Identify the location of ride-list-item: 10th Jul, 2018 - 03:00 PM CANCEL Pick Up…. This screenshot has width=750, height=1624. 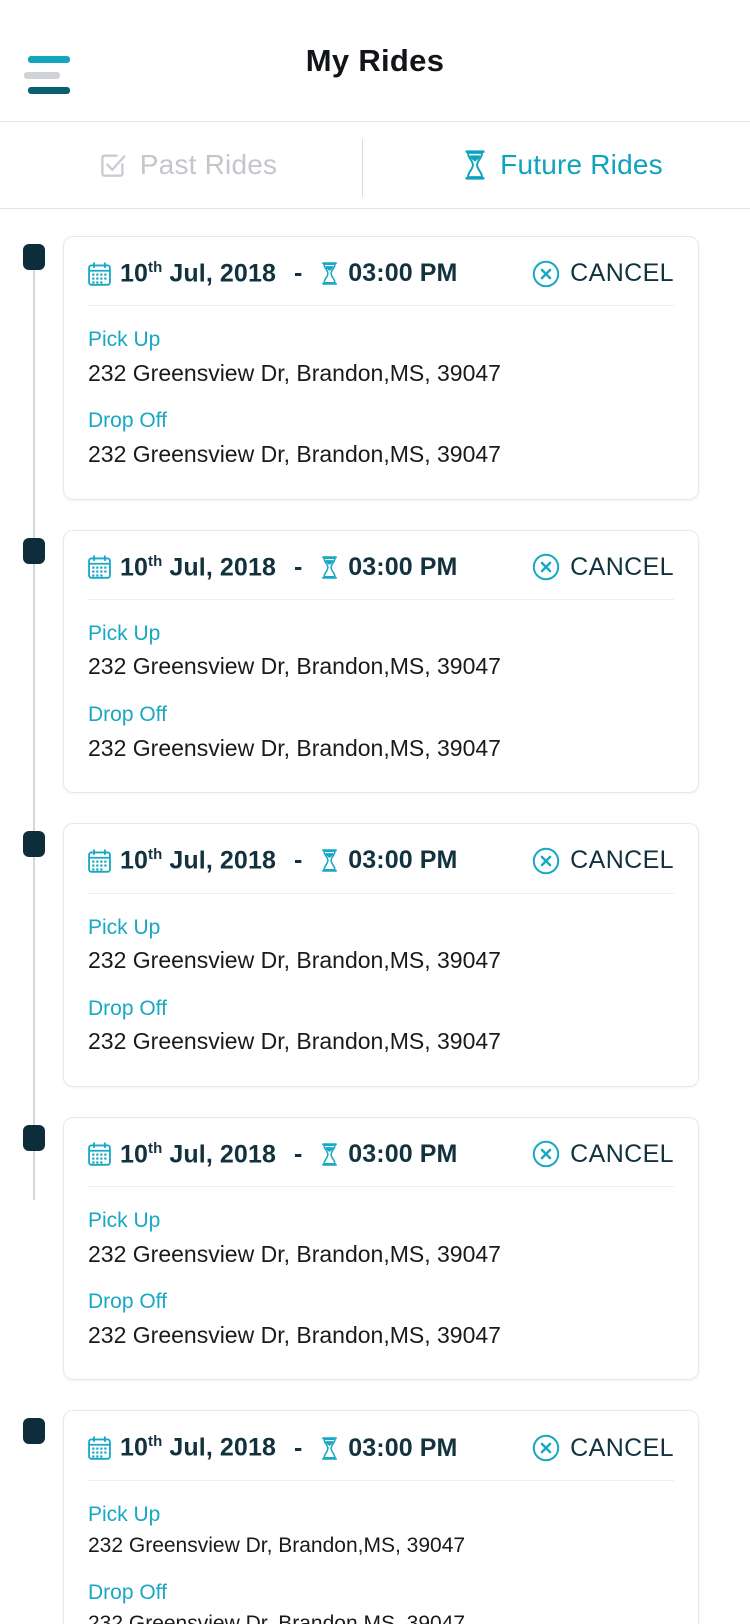
(375, 1517).